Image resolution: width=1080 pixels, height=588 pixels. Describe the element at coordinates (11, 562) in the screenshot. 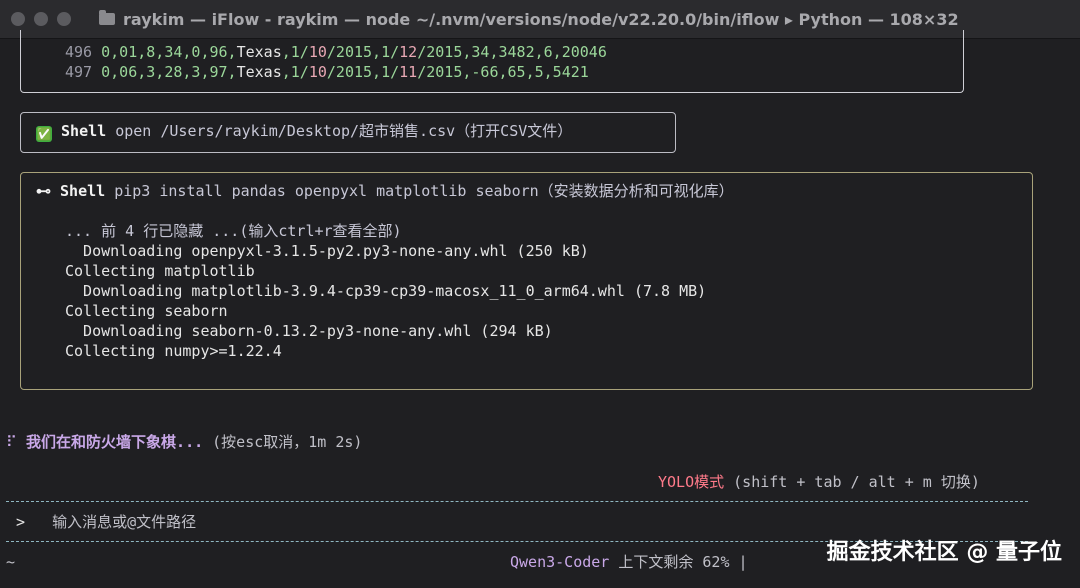

I see `cwd-indicator: ~` at that location.